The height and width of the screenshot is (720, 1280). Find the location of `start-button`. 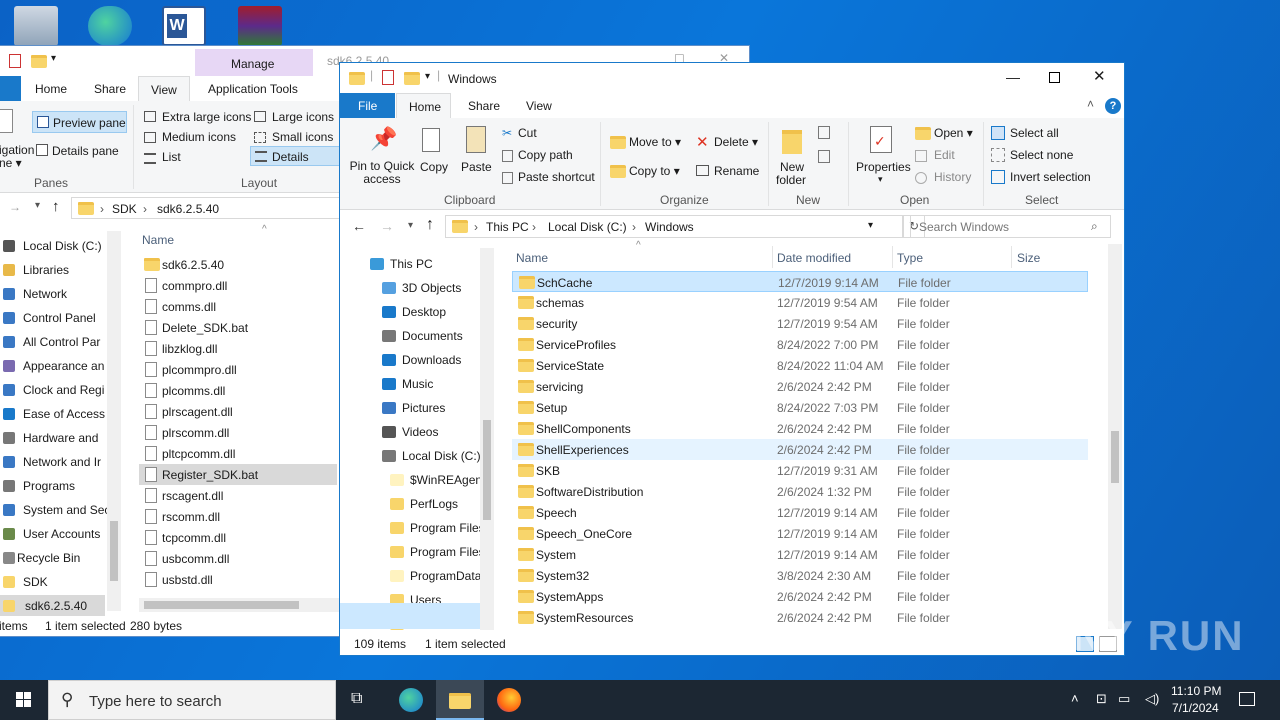

start-button is located at coordinates (24, 700).